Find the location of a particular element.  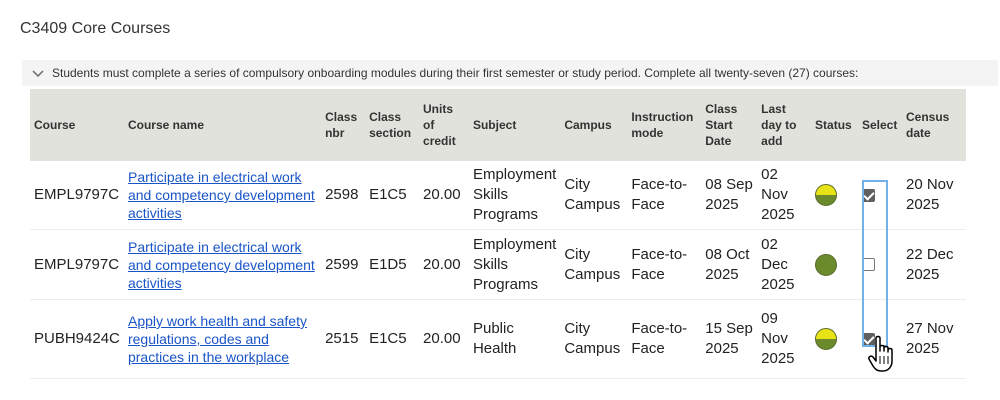

cell-census-date: 27 Nov 2025 is located at coordinates (933, 339).